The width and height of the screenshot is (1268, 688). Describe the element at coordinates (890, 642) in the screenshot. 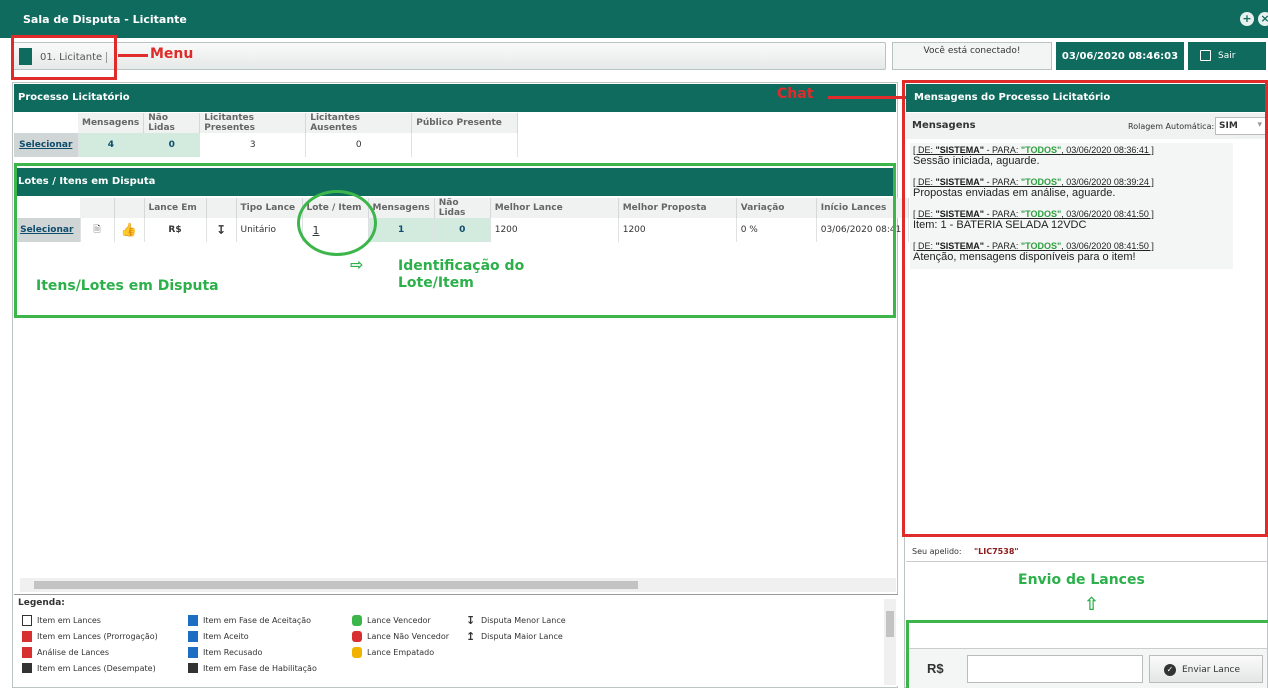

I see `legend-scrollbar` at that location.